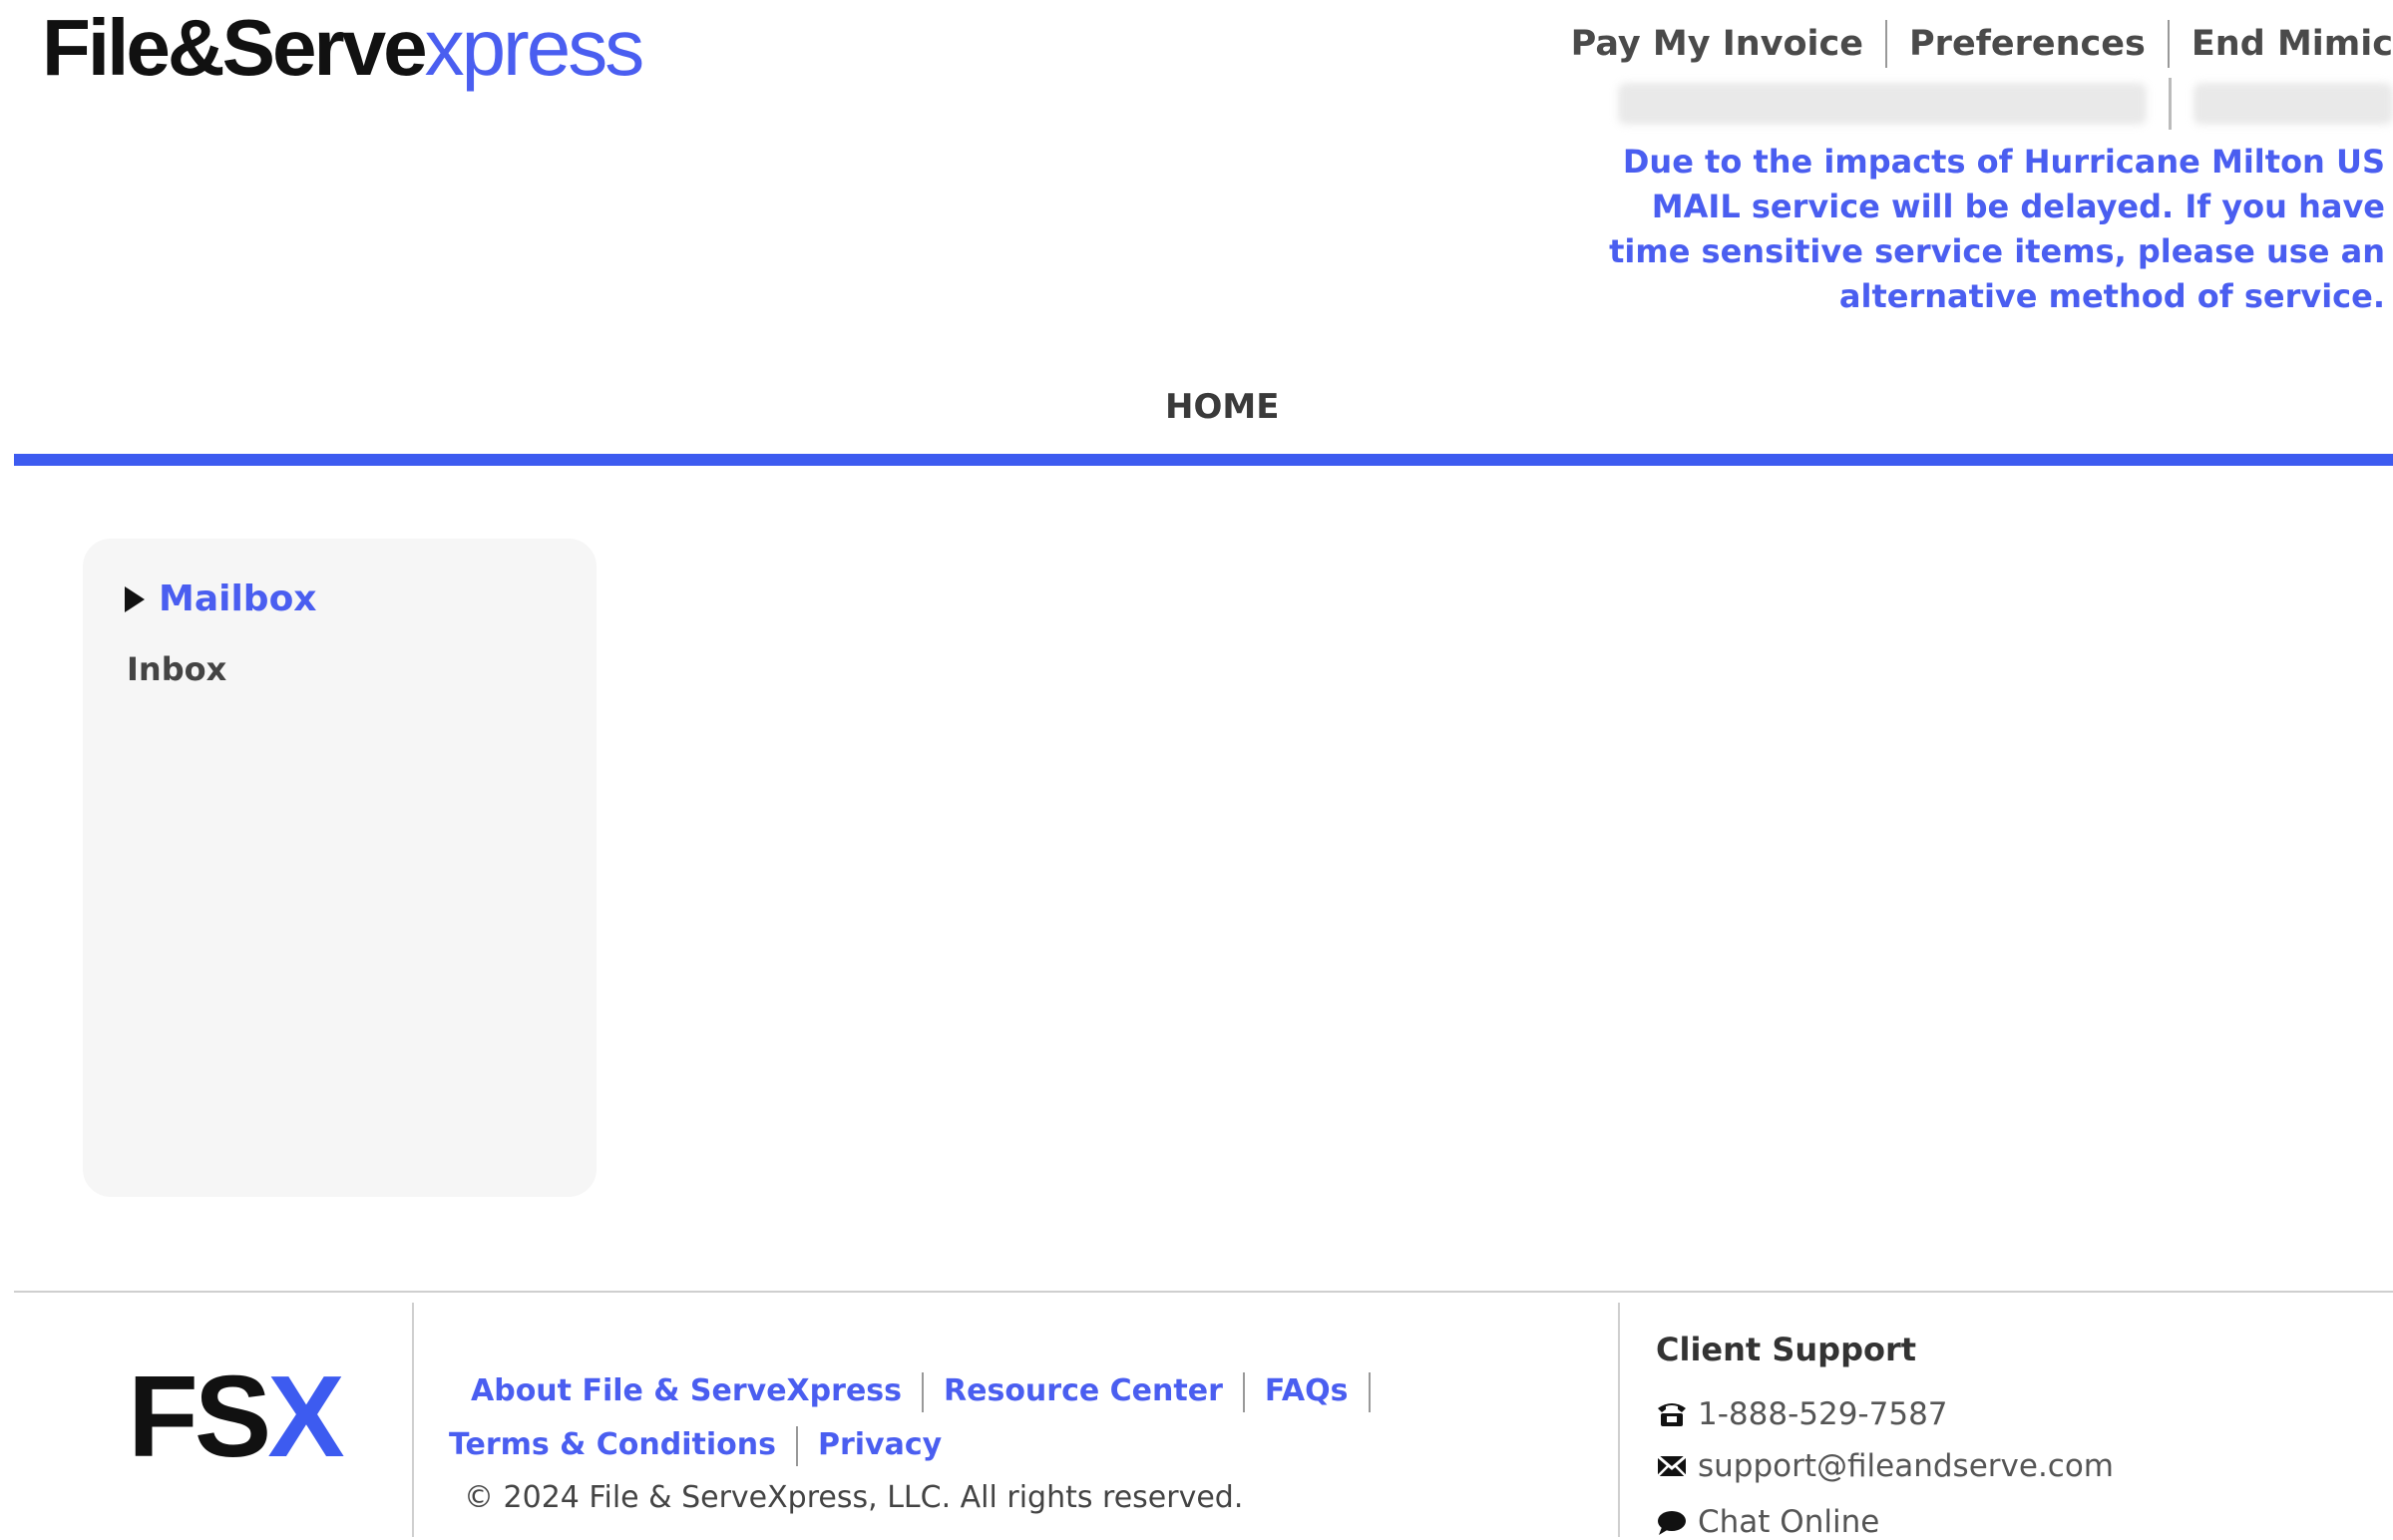 The width and height of the screenshot is (2393, 1540). I want to click on mailbox-toggle: Mailbox, so click(221, 598).